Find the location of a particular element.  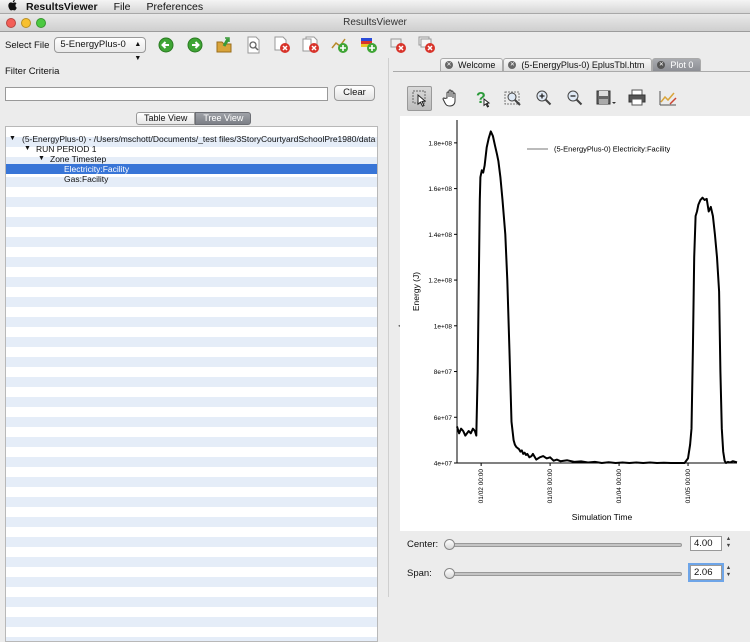

tab-label: Welcome is located at coordinates (477, 65).